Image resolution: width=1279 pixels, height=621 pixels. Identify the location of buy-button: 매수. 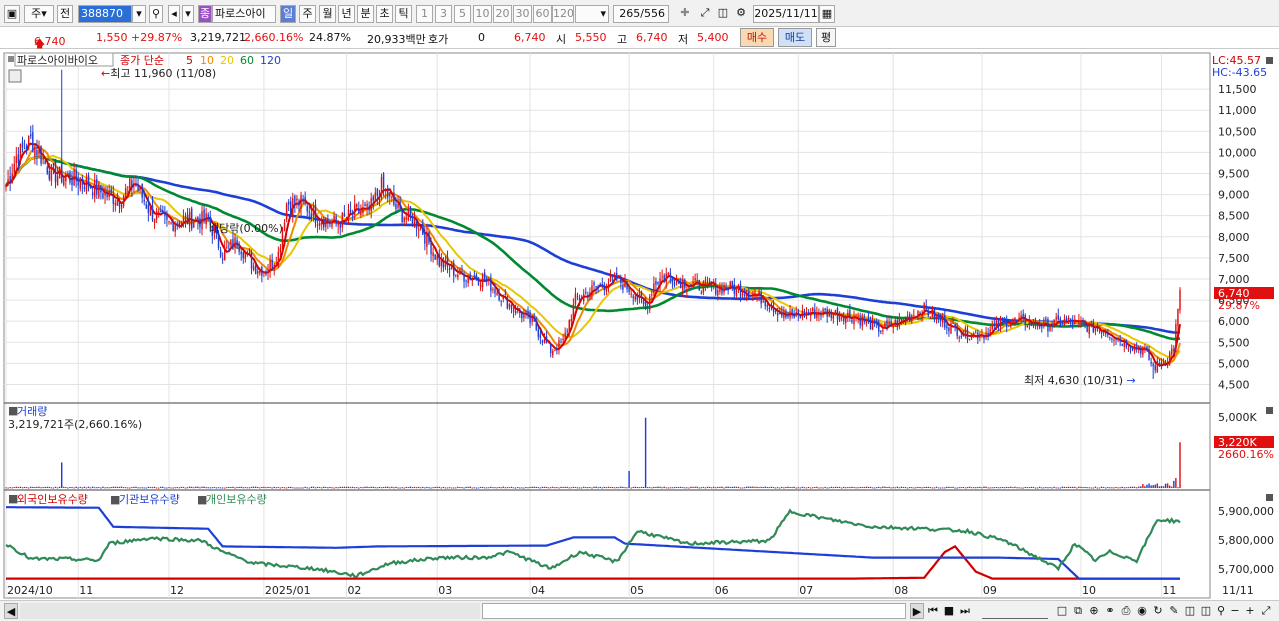
(757, 37).